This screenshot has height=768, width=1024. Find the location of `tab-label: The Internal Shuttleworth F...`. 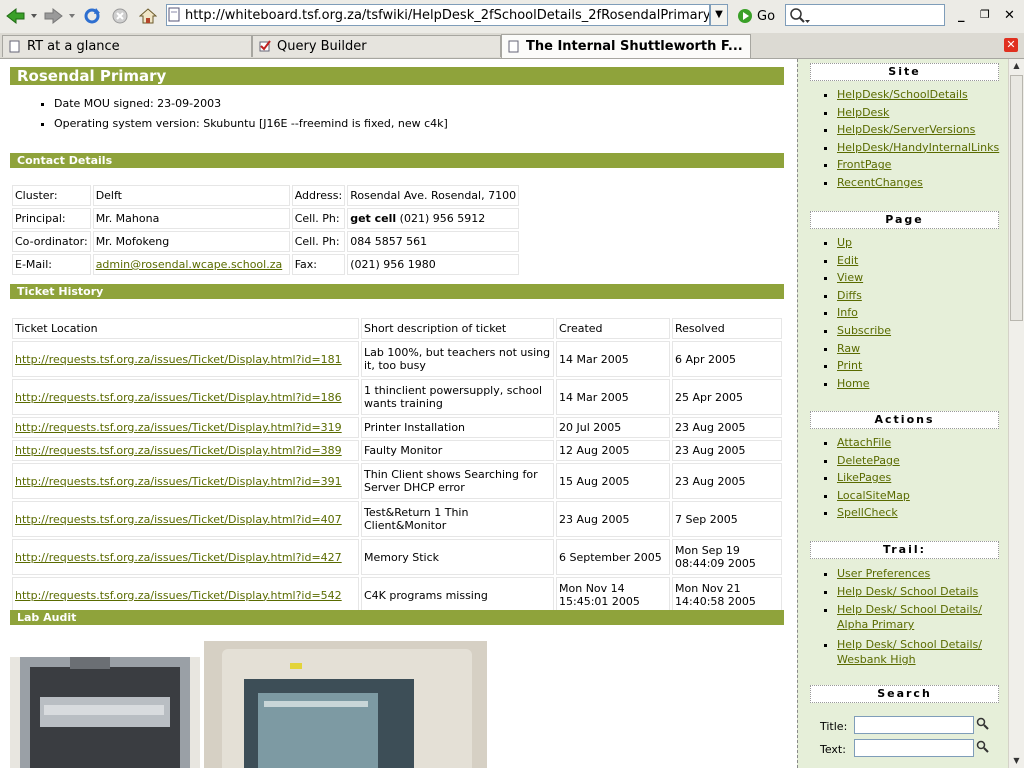

tab-label: The Internal Shuttleworth F... is located at coordinates (634, 46).